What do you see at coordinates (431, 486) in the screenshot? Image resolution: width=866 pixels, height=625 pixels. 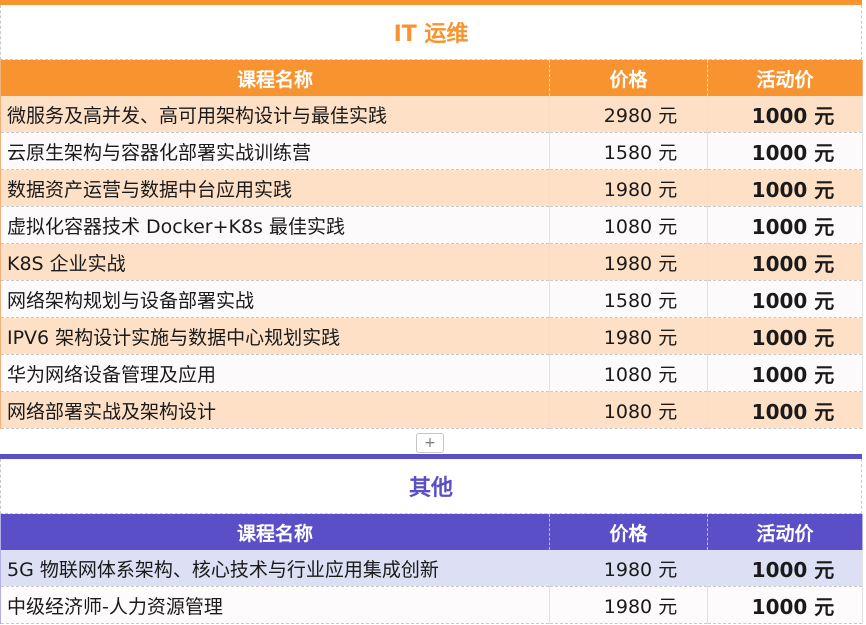 I see `section-title: 其他` at bounding box center [431, 486].